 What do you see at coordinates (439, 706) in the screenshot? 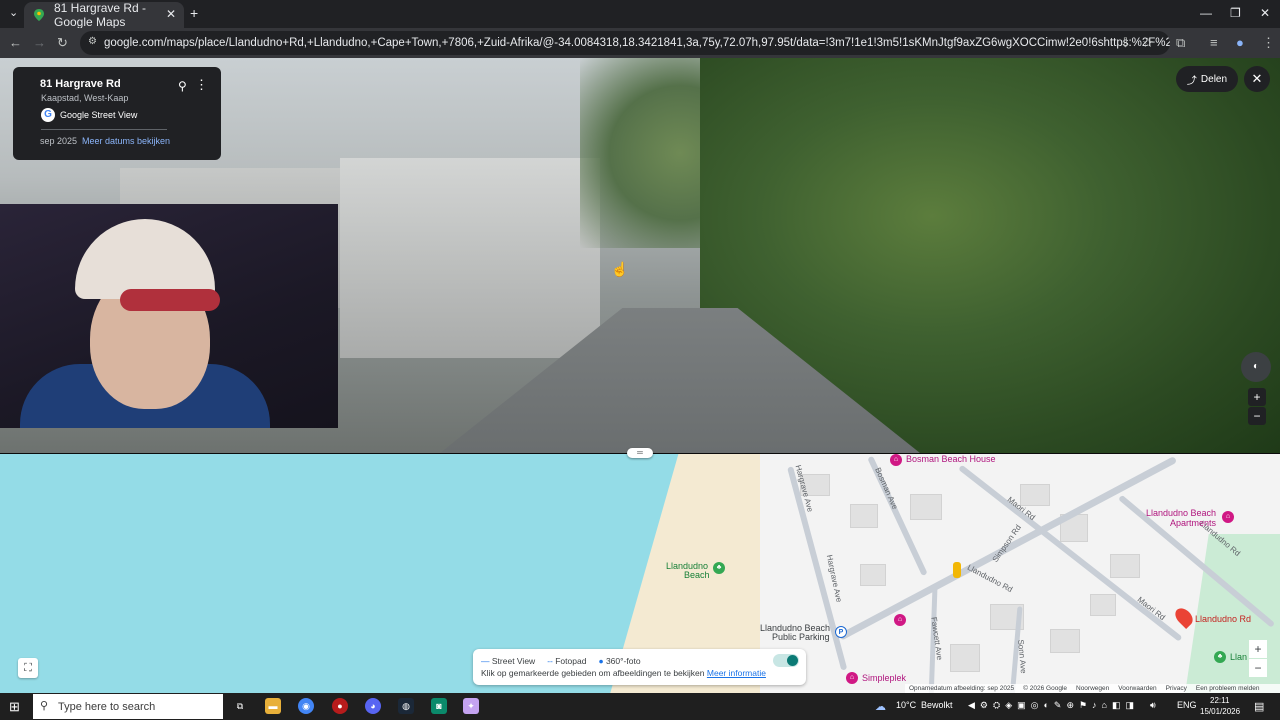
I see `app-green-icon: ◙` at bounding box center [439, 706].